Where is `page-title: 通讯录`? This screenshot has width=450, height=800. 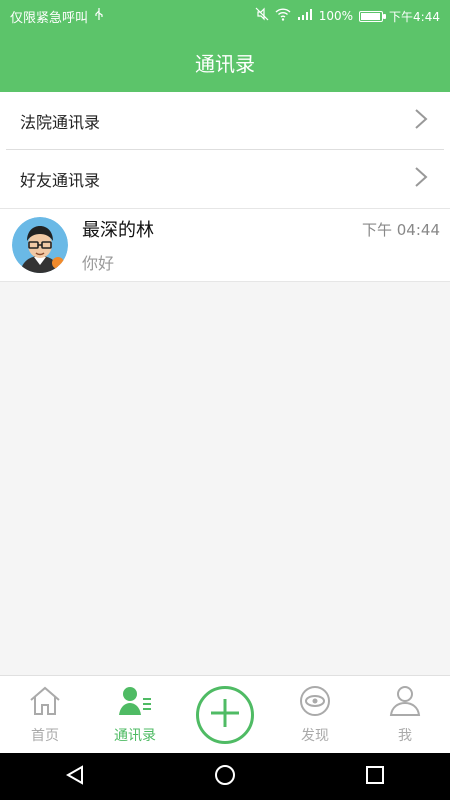 page-title: 通讯录 is located at coordinates (225, 63).